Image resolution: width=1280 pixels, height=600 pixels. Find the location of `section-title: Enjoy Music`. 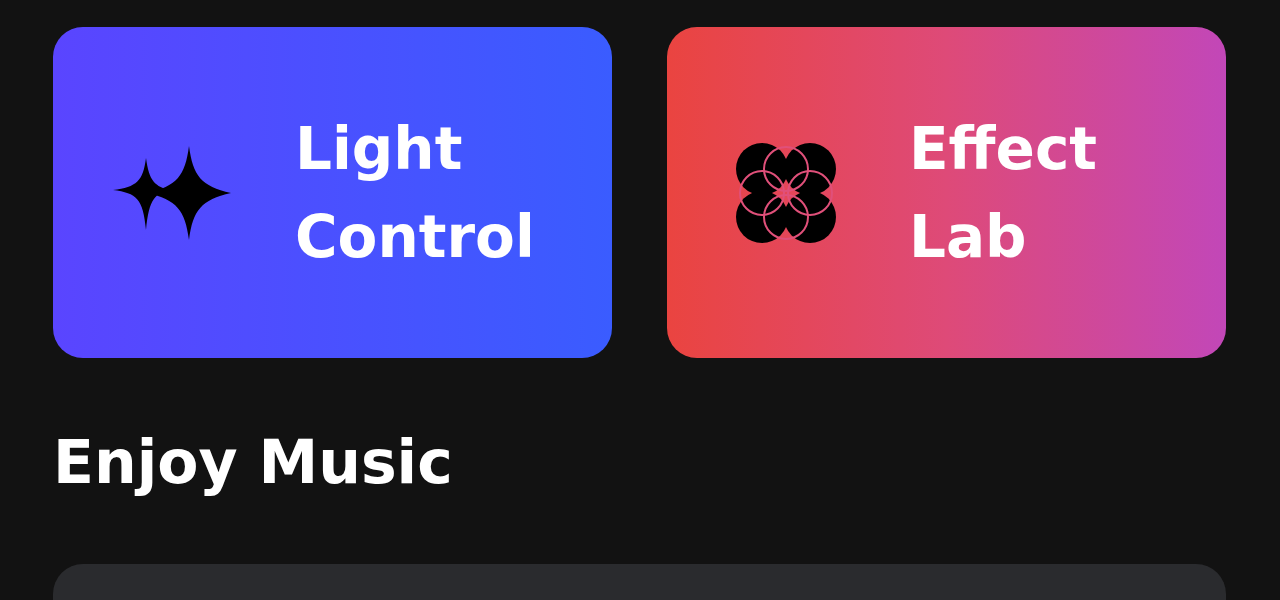

section-title: Enjoy Music is located at coordinates (253, 462).